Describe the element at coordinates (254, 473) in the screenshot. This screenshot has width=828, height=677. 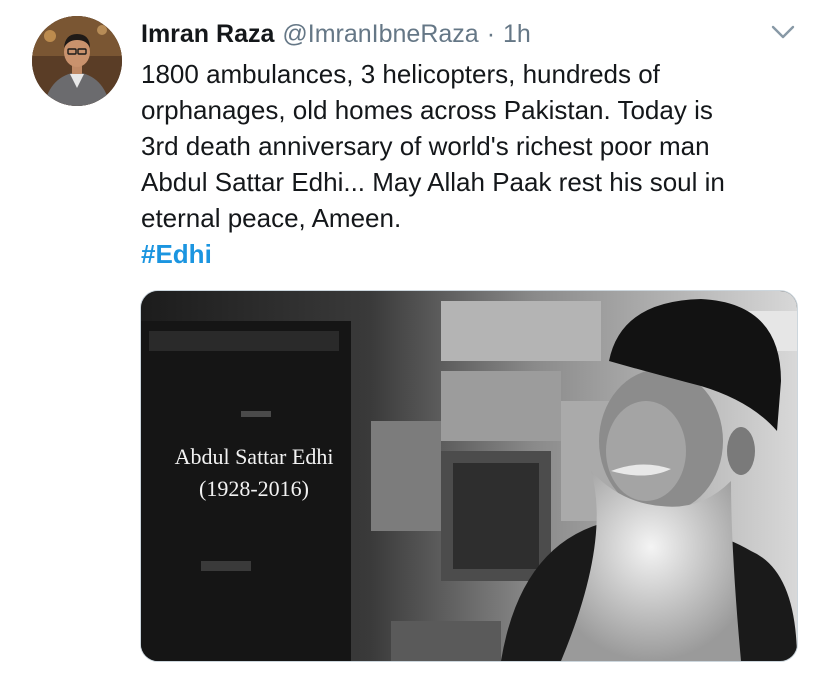
I see `media-caption: Abdul Sattar Edhi (1928-2016)` at that location.